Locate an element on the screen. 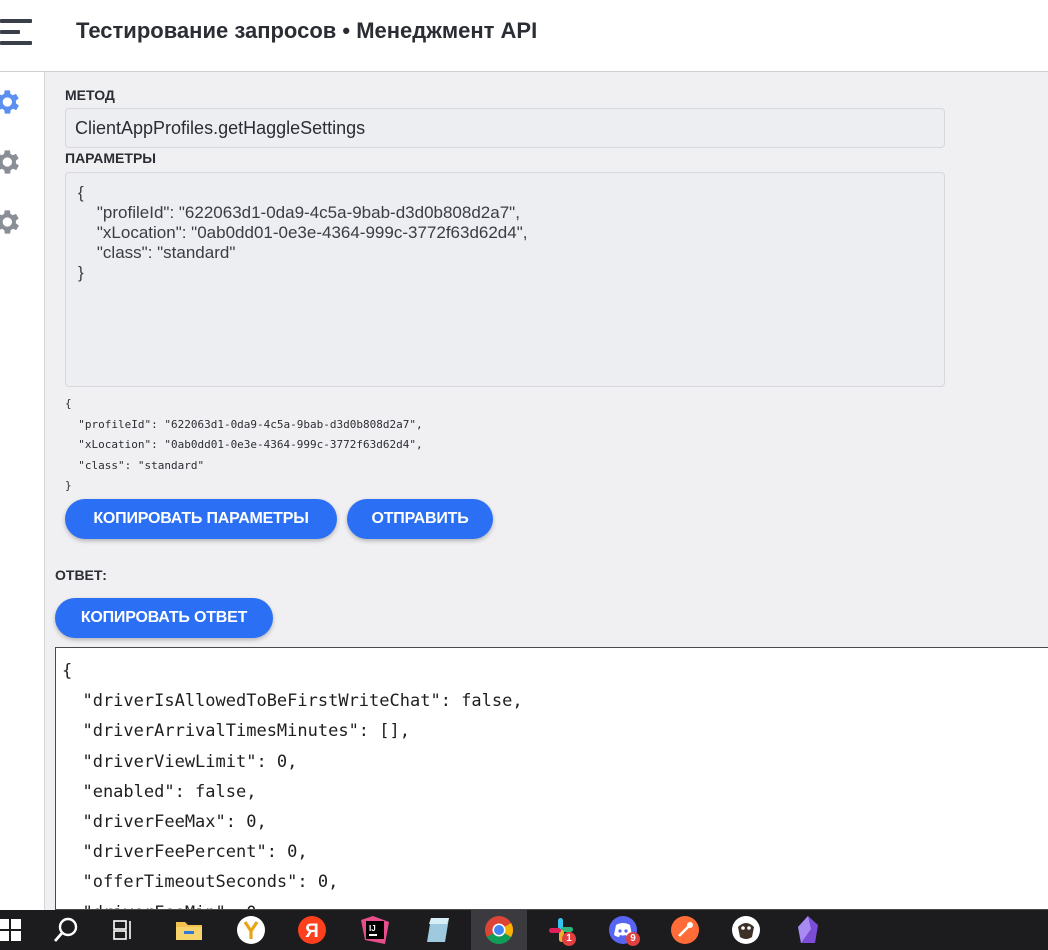 The height and width of the screenshot is (950, 1048). discord-badge: 9 is located at coordinates (633, 939).